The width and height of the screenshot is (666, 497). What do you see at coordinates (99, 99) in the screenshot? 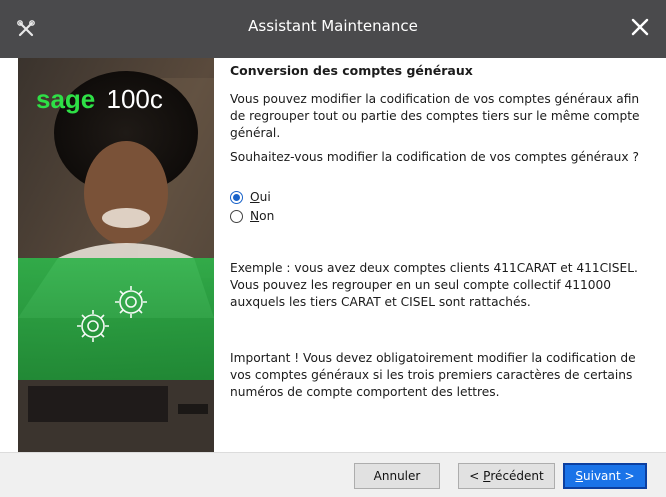
I see `svg-text: sage 100c` at bounding box center [99, 99].